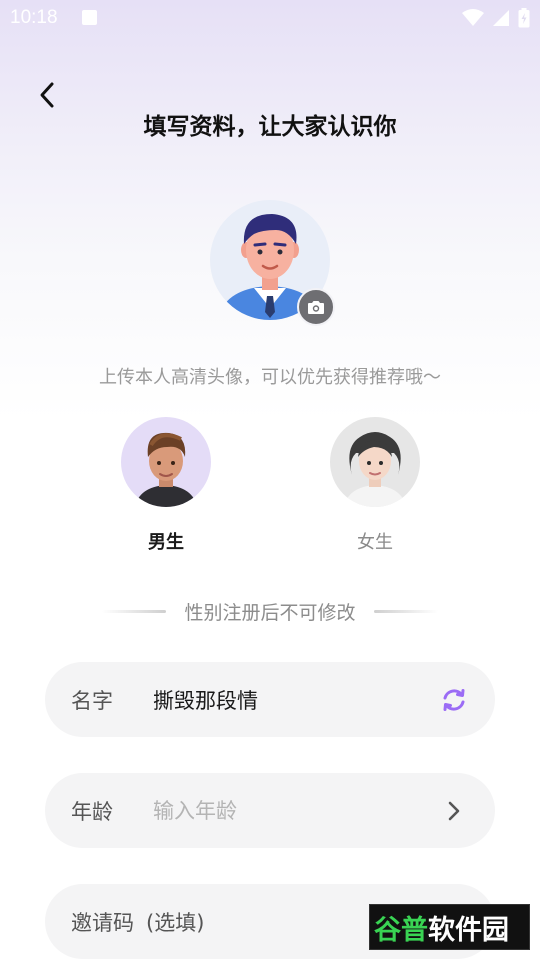 The image size is (540, 960). Describe the element at coordinates (296, 810) in the screenshot. I see `age-input` at that location.